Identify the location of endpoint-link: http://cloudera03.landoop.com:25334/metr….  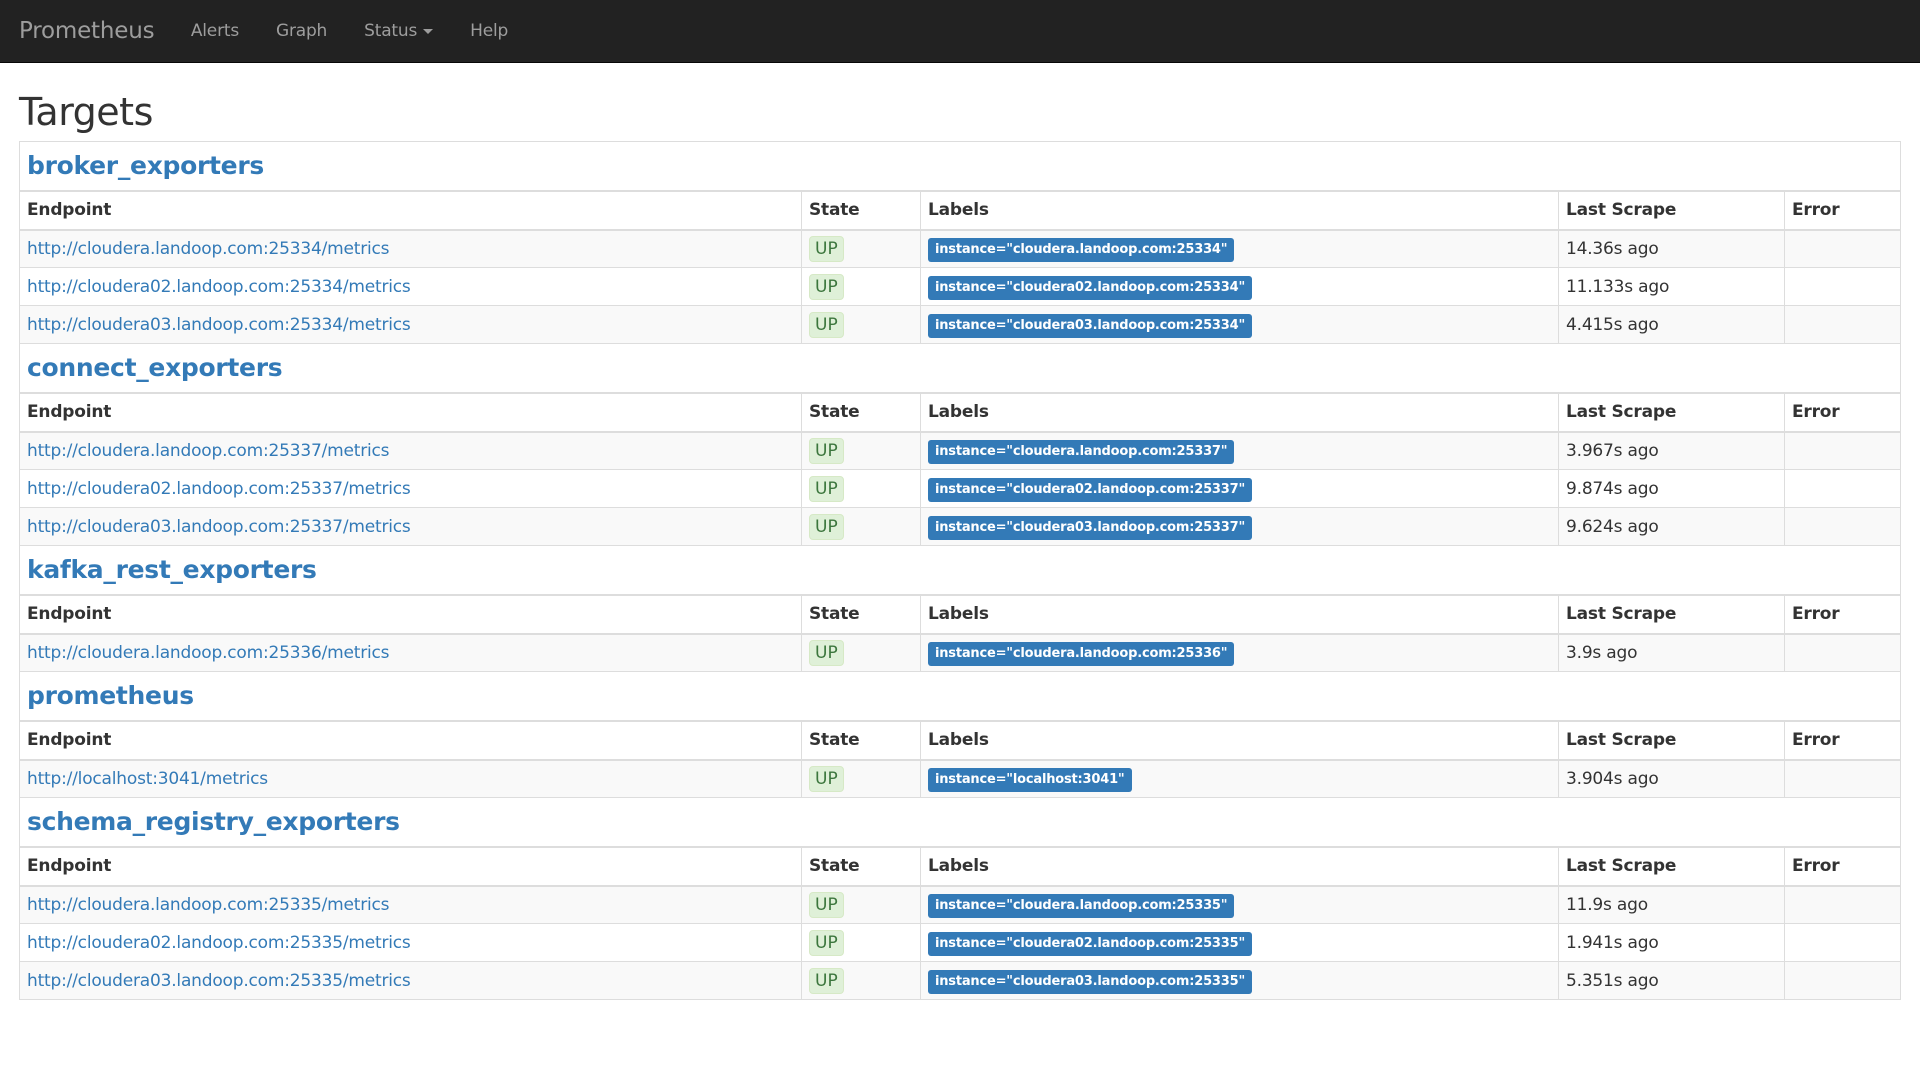
(219, 325).